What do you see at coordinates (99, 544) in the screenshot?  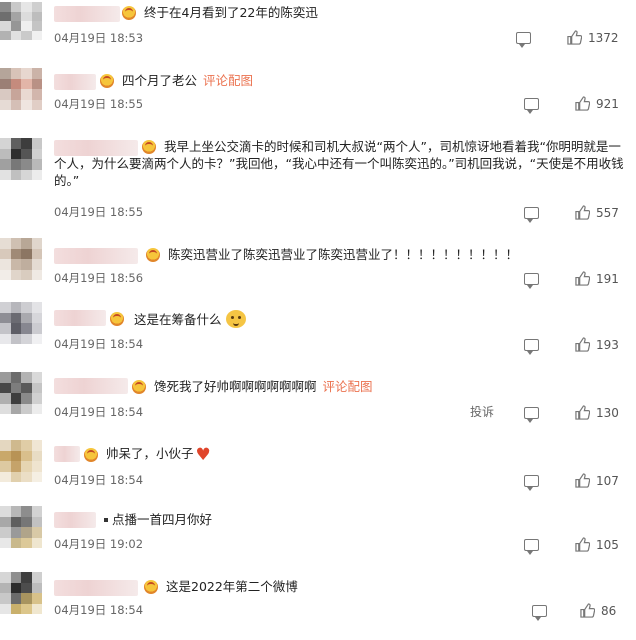 I see `comment-time: 04月19日 19:02` at bounding box center [99, 544].